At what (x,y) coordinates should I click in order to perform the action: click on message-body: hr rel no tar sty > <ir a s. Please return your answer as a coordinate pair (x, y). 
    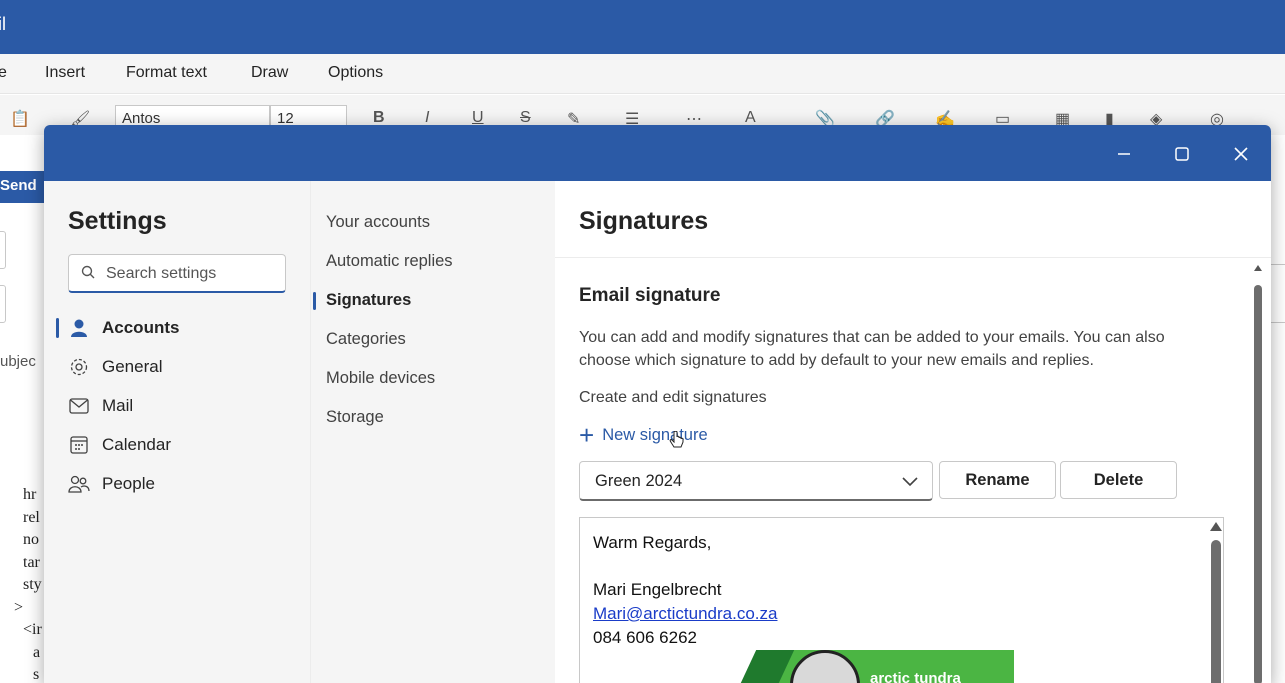
    Looking at the image, I should click on (28, 583).